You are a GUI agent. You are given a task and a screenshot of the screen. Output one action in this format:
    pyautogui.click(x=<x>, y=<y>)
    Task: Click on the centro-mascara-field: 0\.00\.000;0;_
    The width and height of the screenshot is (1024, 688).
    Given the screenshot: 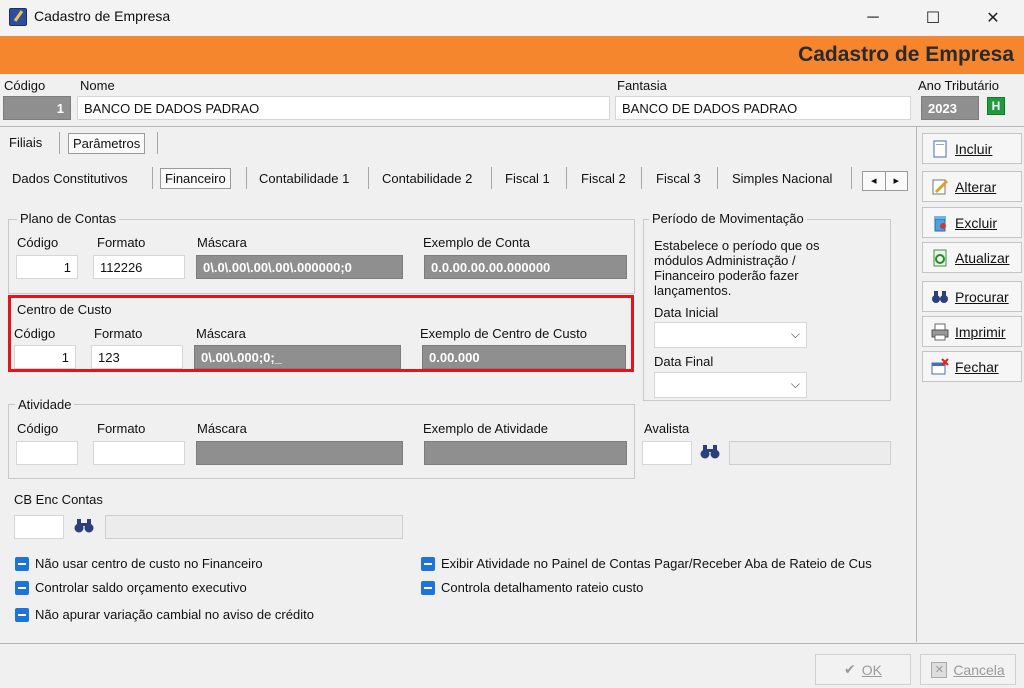 What is the action you would take?
    pyautogui.click(x=297, y=357)
    